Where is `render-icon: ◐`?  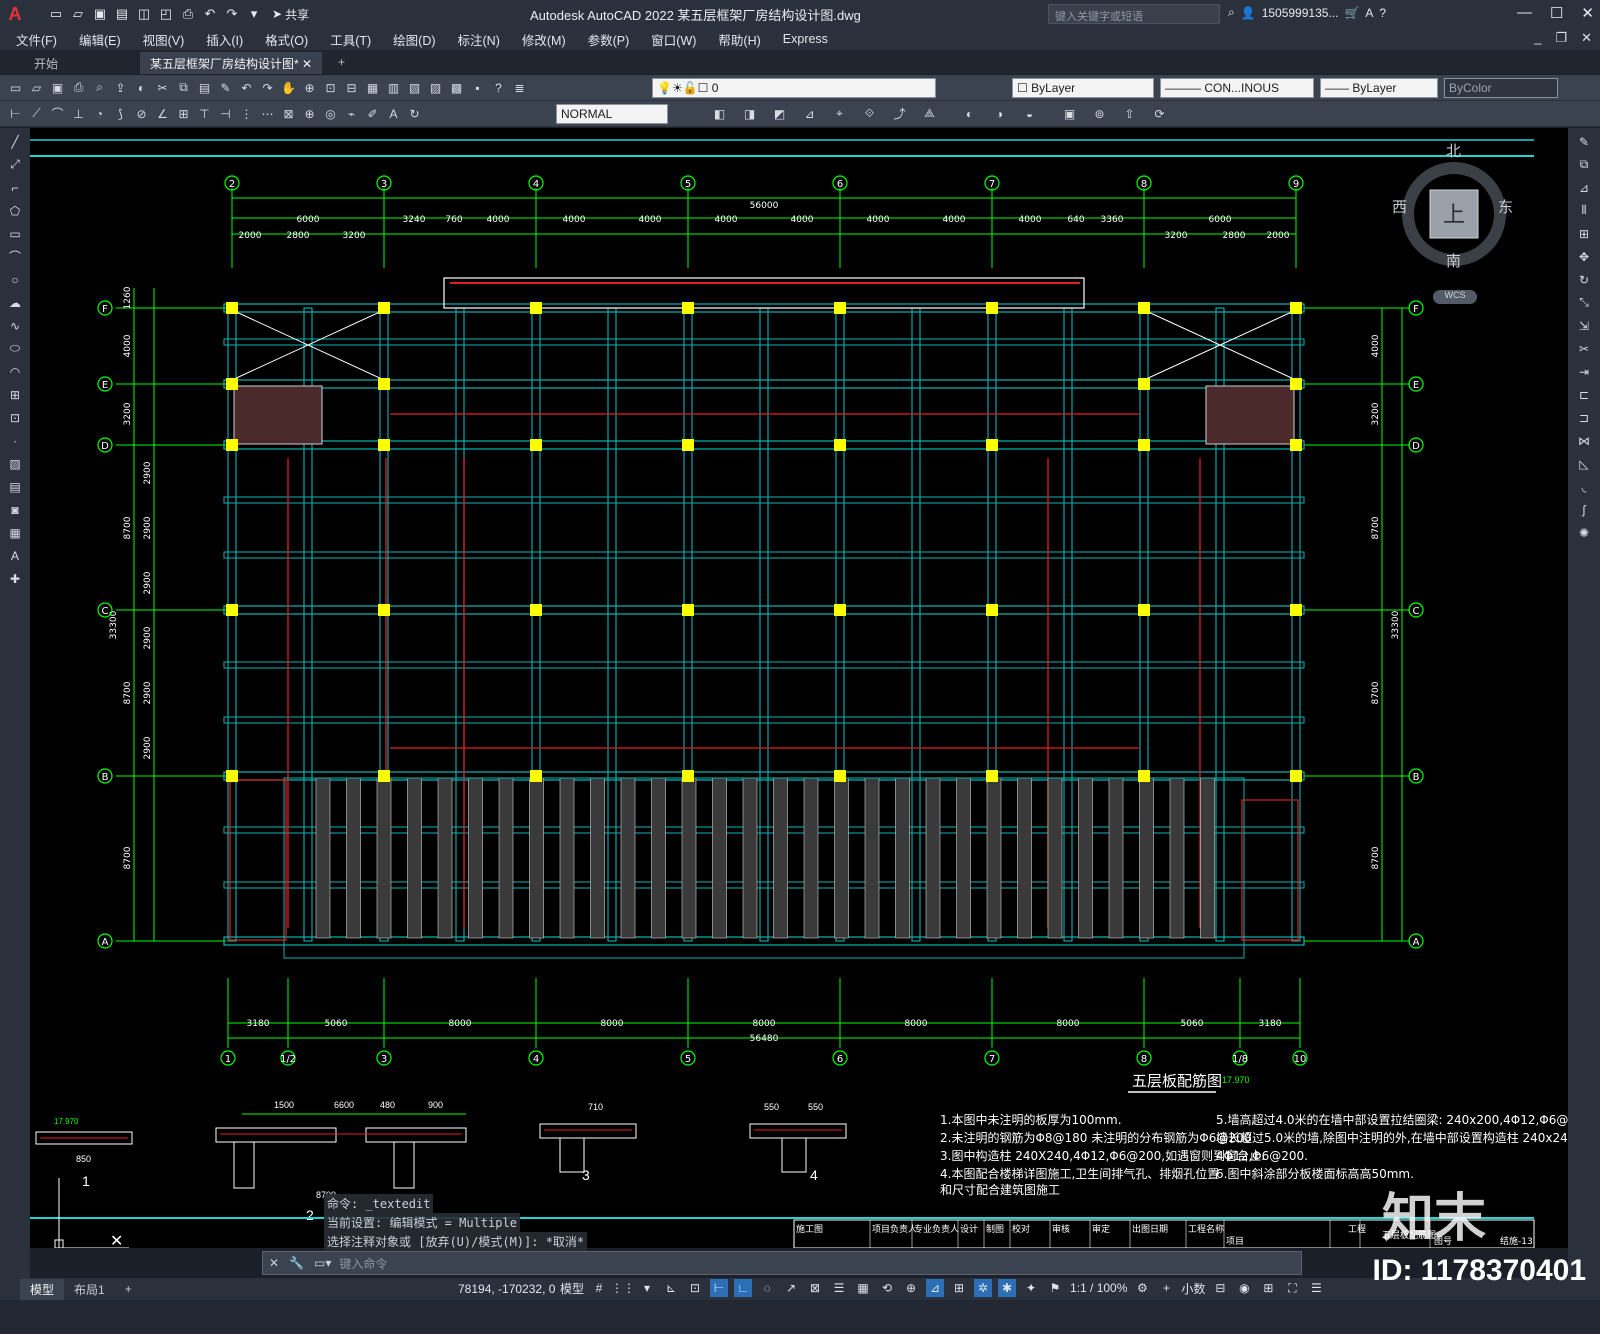 render-icon: ◐ is located at coordinates (141, 87).